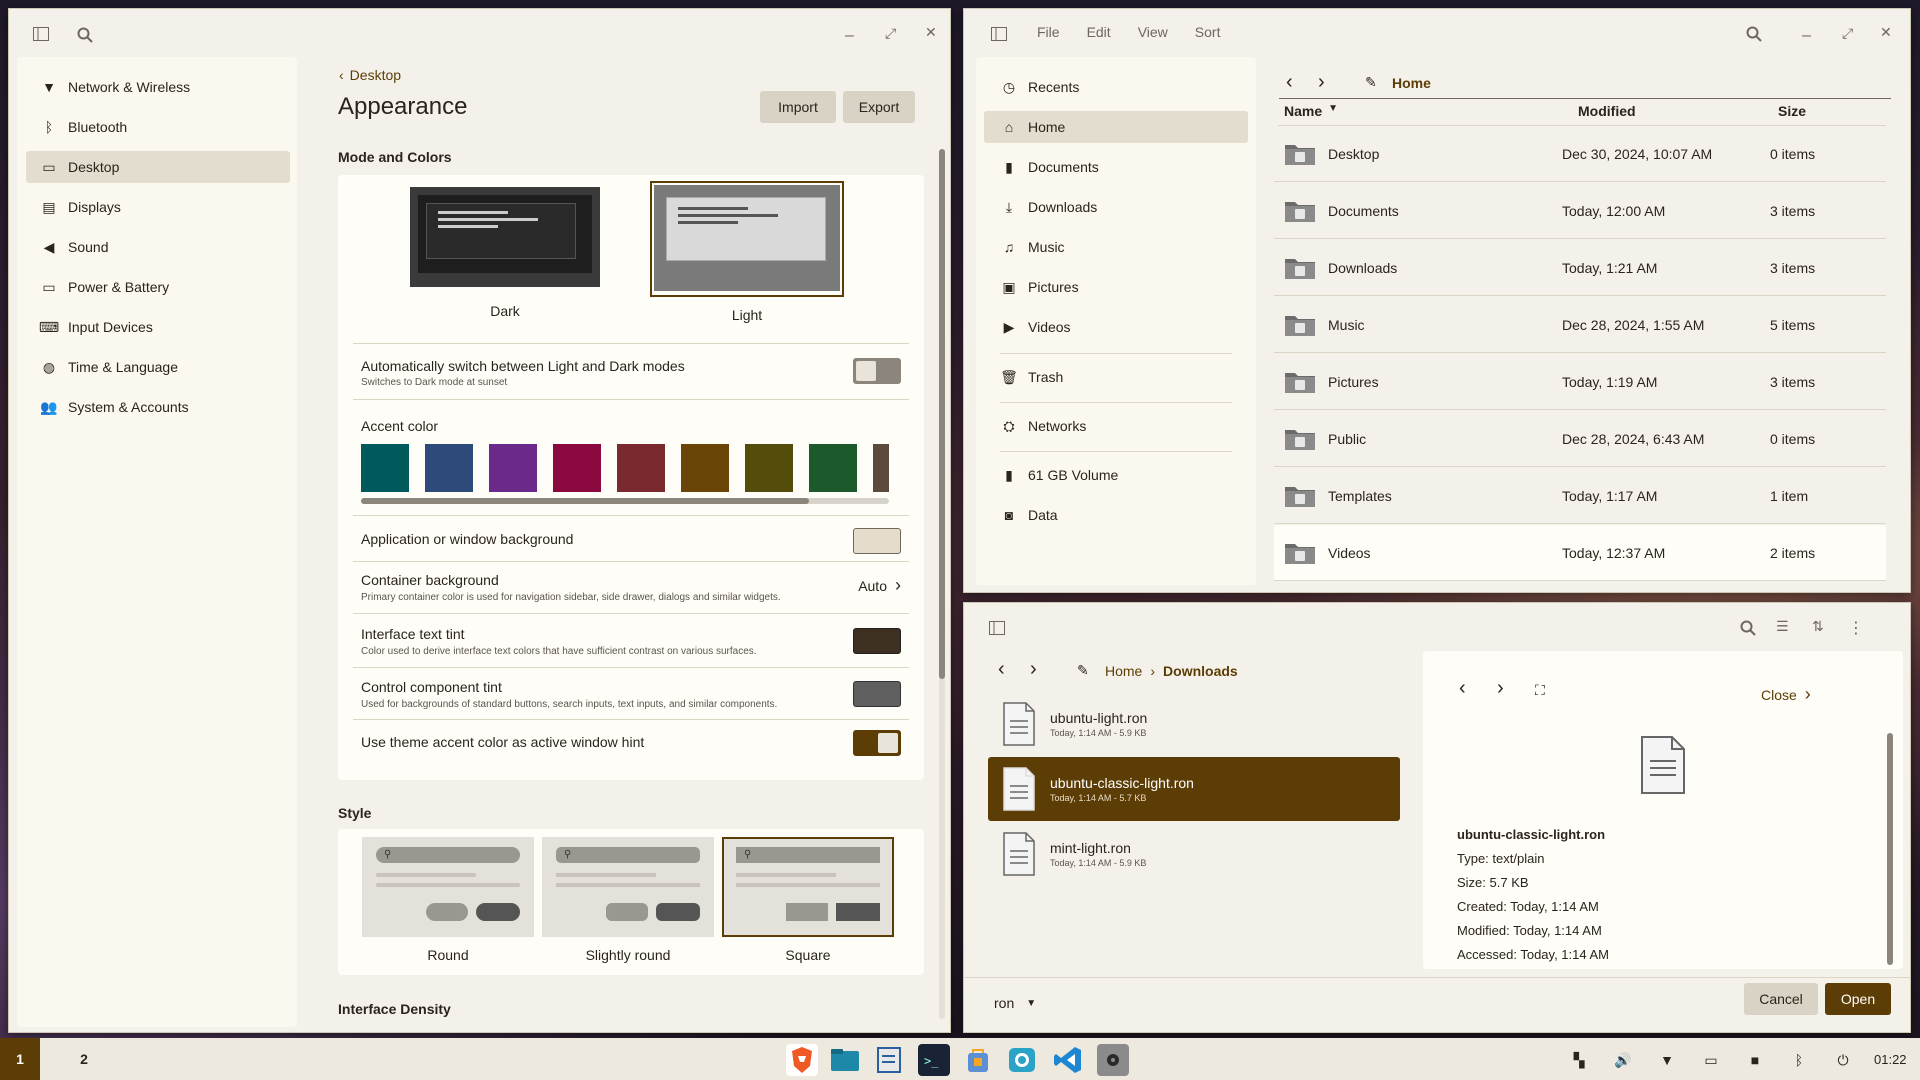 The image size is (1920, 1080). Describe the element at coordinates (1540, 690) in the screenshot. I see `fullscreen-icon: ⛶` at that location.